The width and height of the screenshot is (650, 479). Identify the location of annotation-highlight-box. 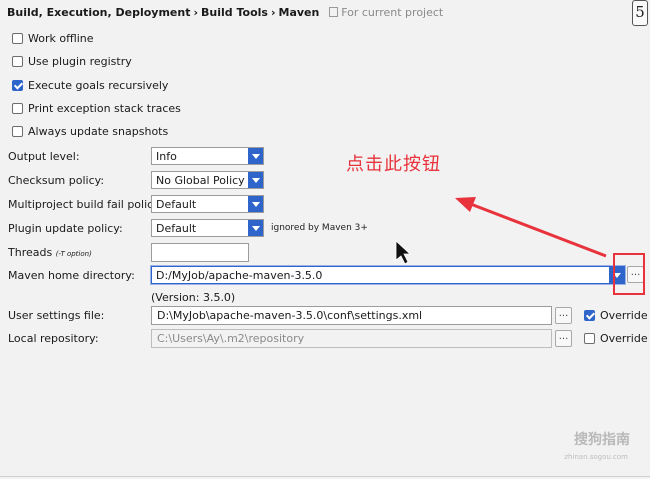
(629, 274).